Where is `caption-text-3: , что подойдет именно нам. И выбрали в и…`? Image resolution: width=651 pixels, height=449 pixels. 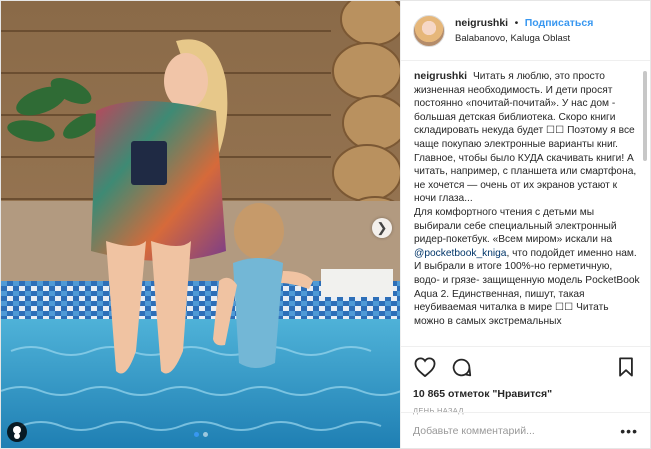
caption-text-3: , что подойдет именно нам. И выбрали в и… is located at coordinates (527, 287).